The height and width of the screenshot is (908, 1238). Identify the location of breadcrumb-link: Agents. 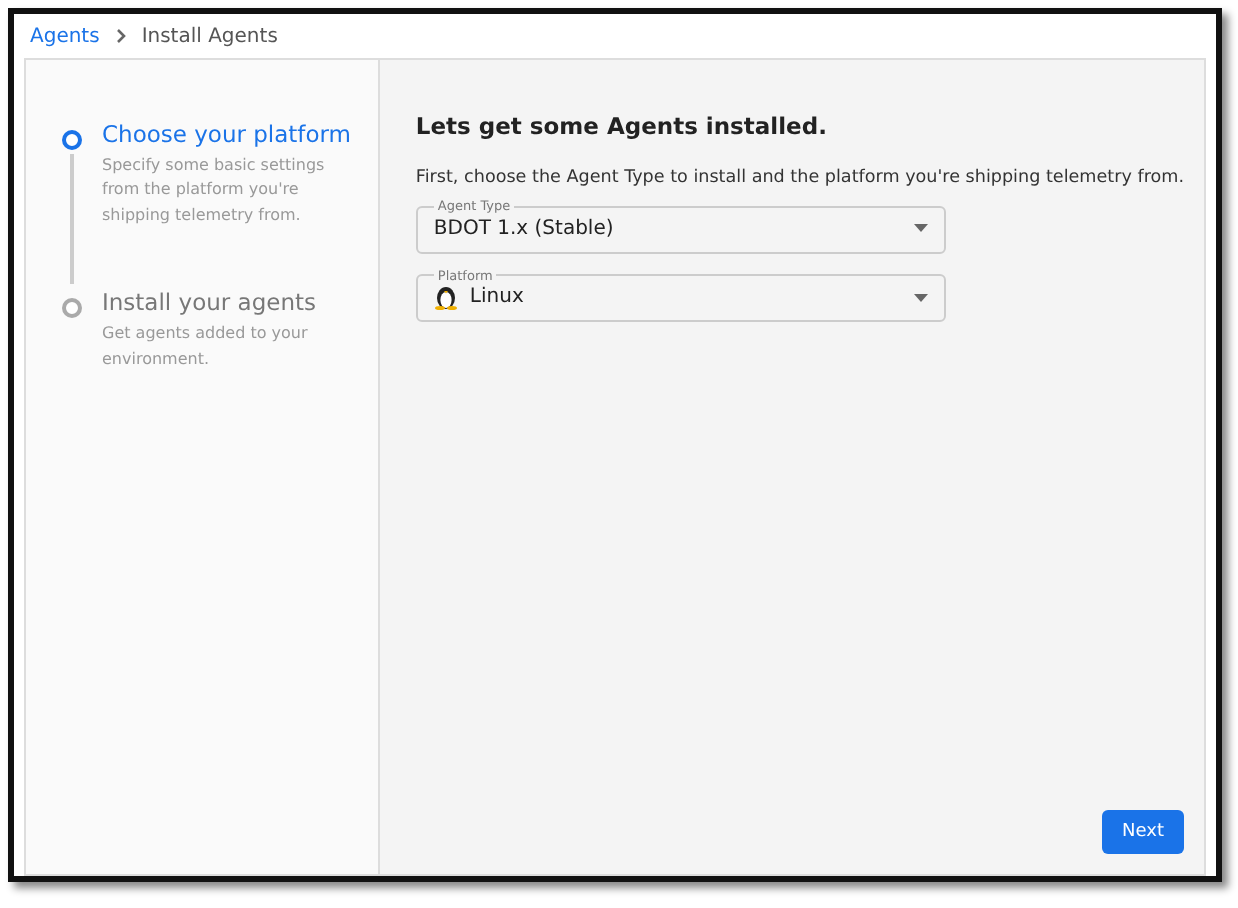
(65, 36).